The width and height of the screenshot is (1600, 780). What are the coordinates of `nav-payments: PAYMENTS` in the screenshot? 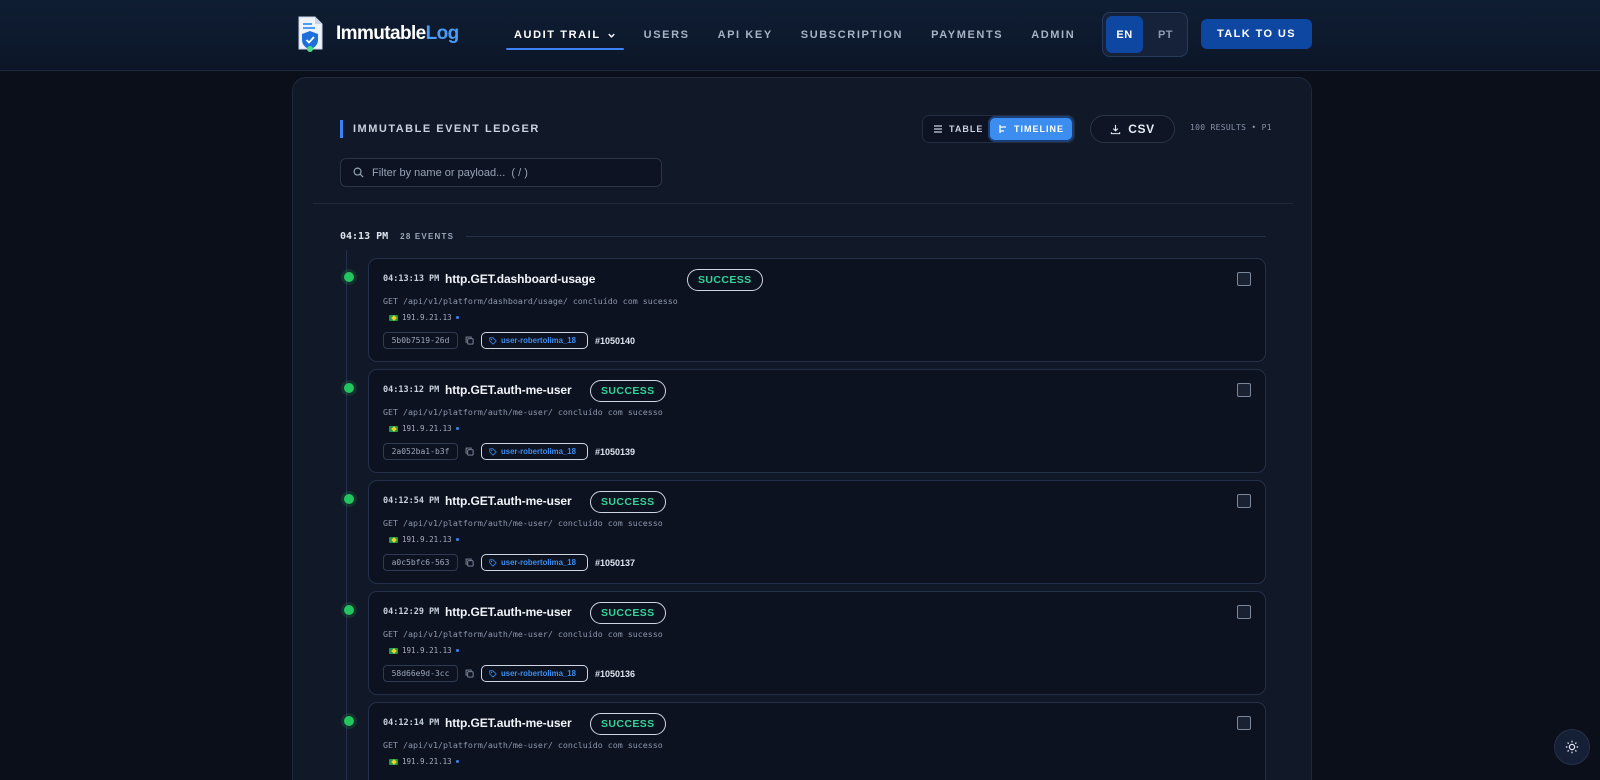 It's located at (967, 35).